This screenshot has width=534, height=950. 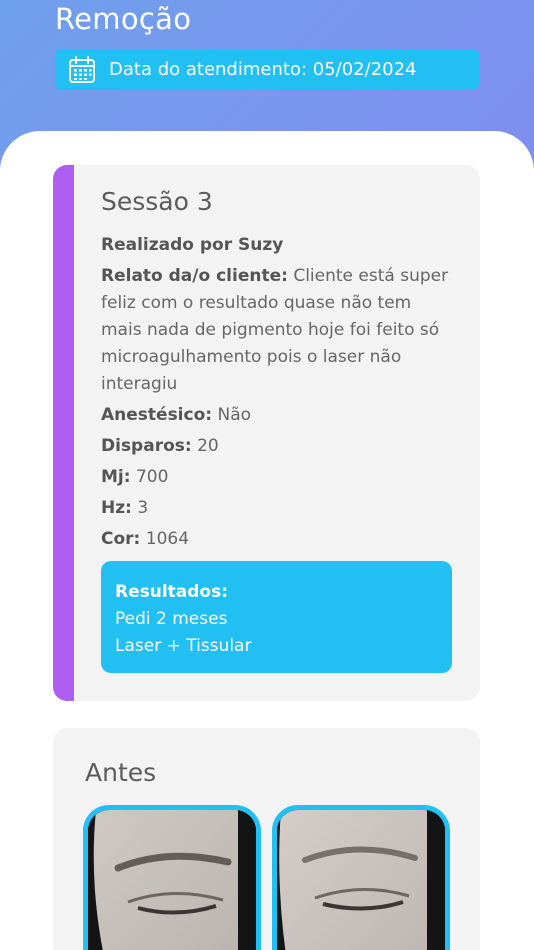 I want to click on field-anesthetic: Anestésico: Não, so click(x=276, y=415).